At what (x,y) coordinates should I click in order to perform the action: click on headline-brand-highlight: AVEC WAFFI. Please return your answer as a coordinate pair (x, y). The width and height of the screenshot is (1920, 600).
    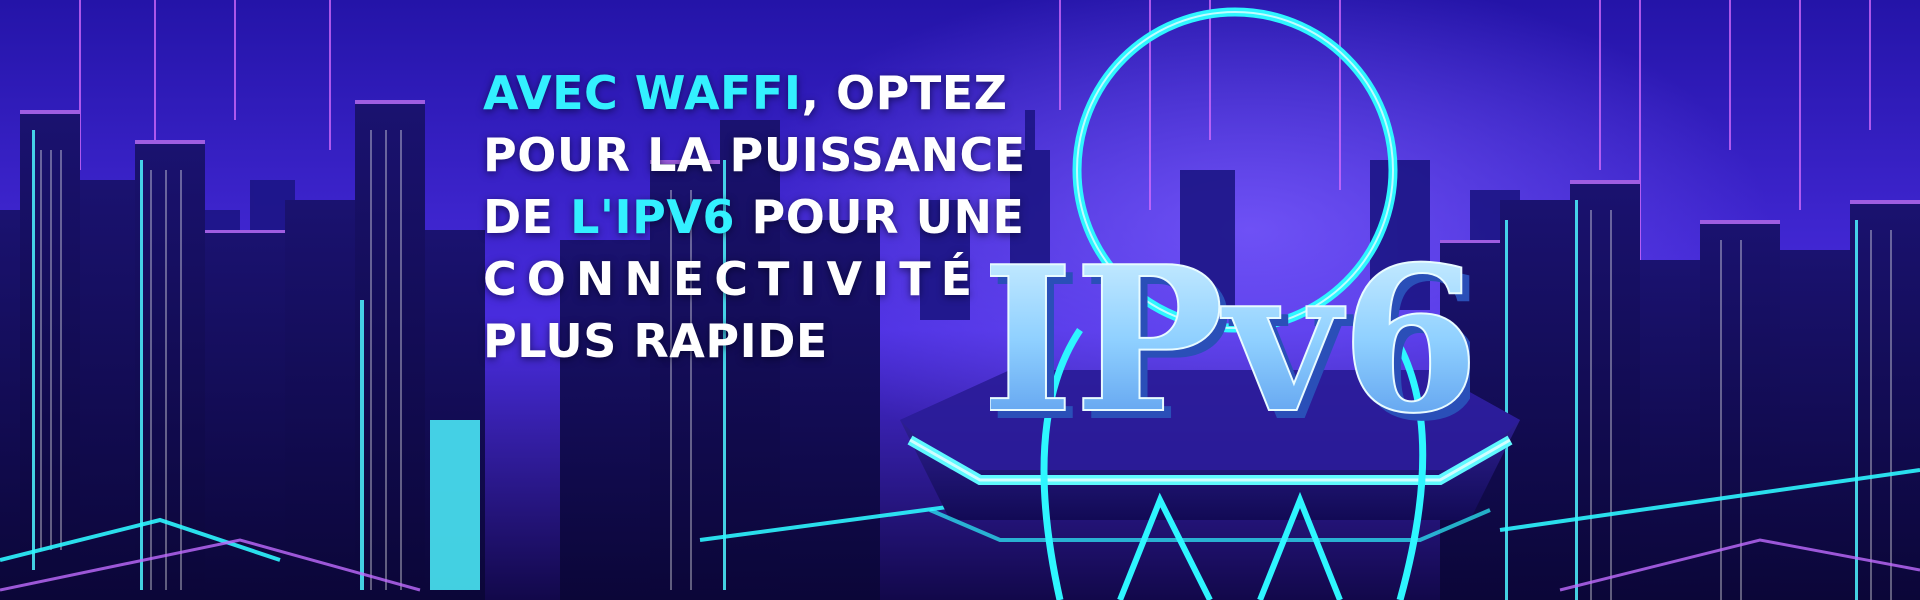
    Looking at the image, I should click on (642, 93).